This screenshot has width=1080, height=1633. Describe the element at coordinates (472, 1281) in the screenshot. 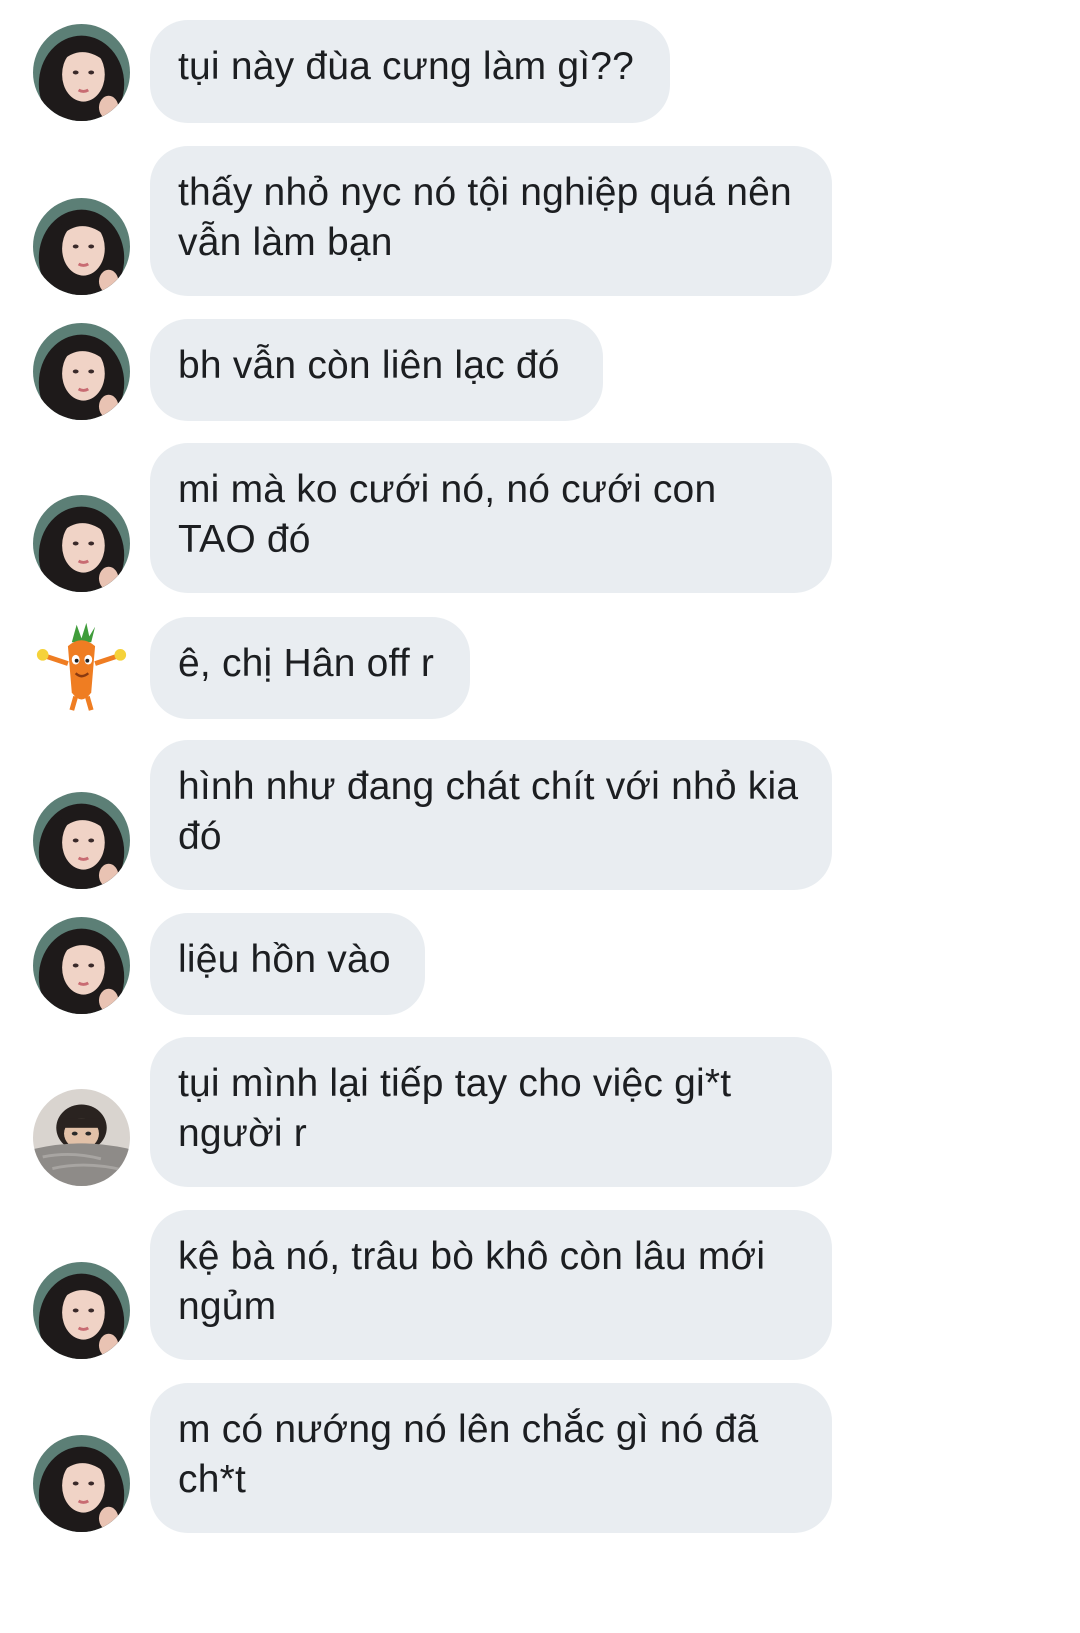

I see `message-text: kệ bà nó, trâu bò khô còn lâu mới ngủm` at that location.